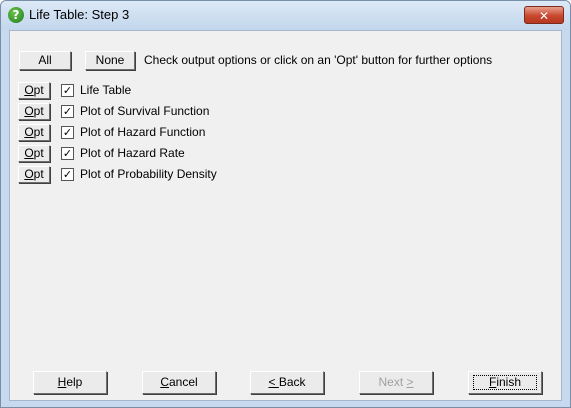  What do you see at coordinates (34, 153) in the screenshot?
I see `opt-button-hazard-rate: Opt` at bounding box center [34, 153].